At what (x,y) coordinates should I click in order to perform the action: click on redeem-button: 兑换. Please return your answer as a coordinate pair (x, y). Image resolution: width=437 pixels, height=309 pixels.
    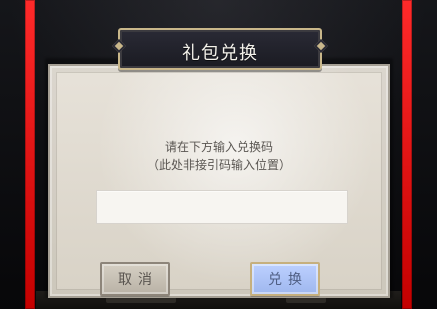
    Looking at the image, I should click on (285, 279).